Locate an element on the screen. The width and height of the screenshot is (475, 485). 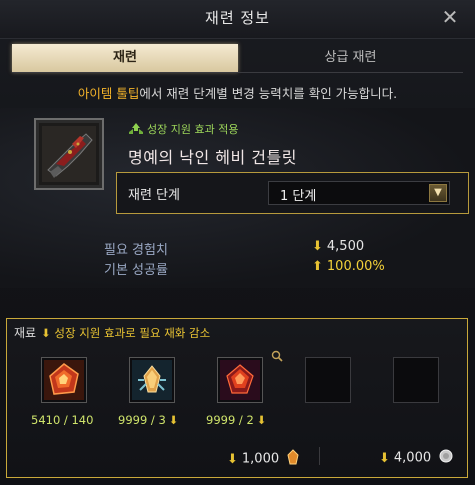
material-count-3-text: 9999 / 2 is located at coordinates (230, 420).